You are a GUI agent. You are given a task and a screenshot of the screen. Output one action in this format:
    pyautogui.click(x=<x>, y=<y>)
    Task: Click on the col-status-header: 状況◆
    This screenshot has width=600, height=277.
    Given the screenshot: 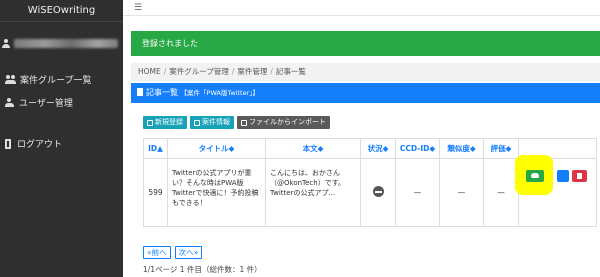 What is the action you would take?
    pyautogui.click(x=378, y=148)
    